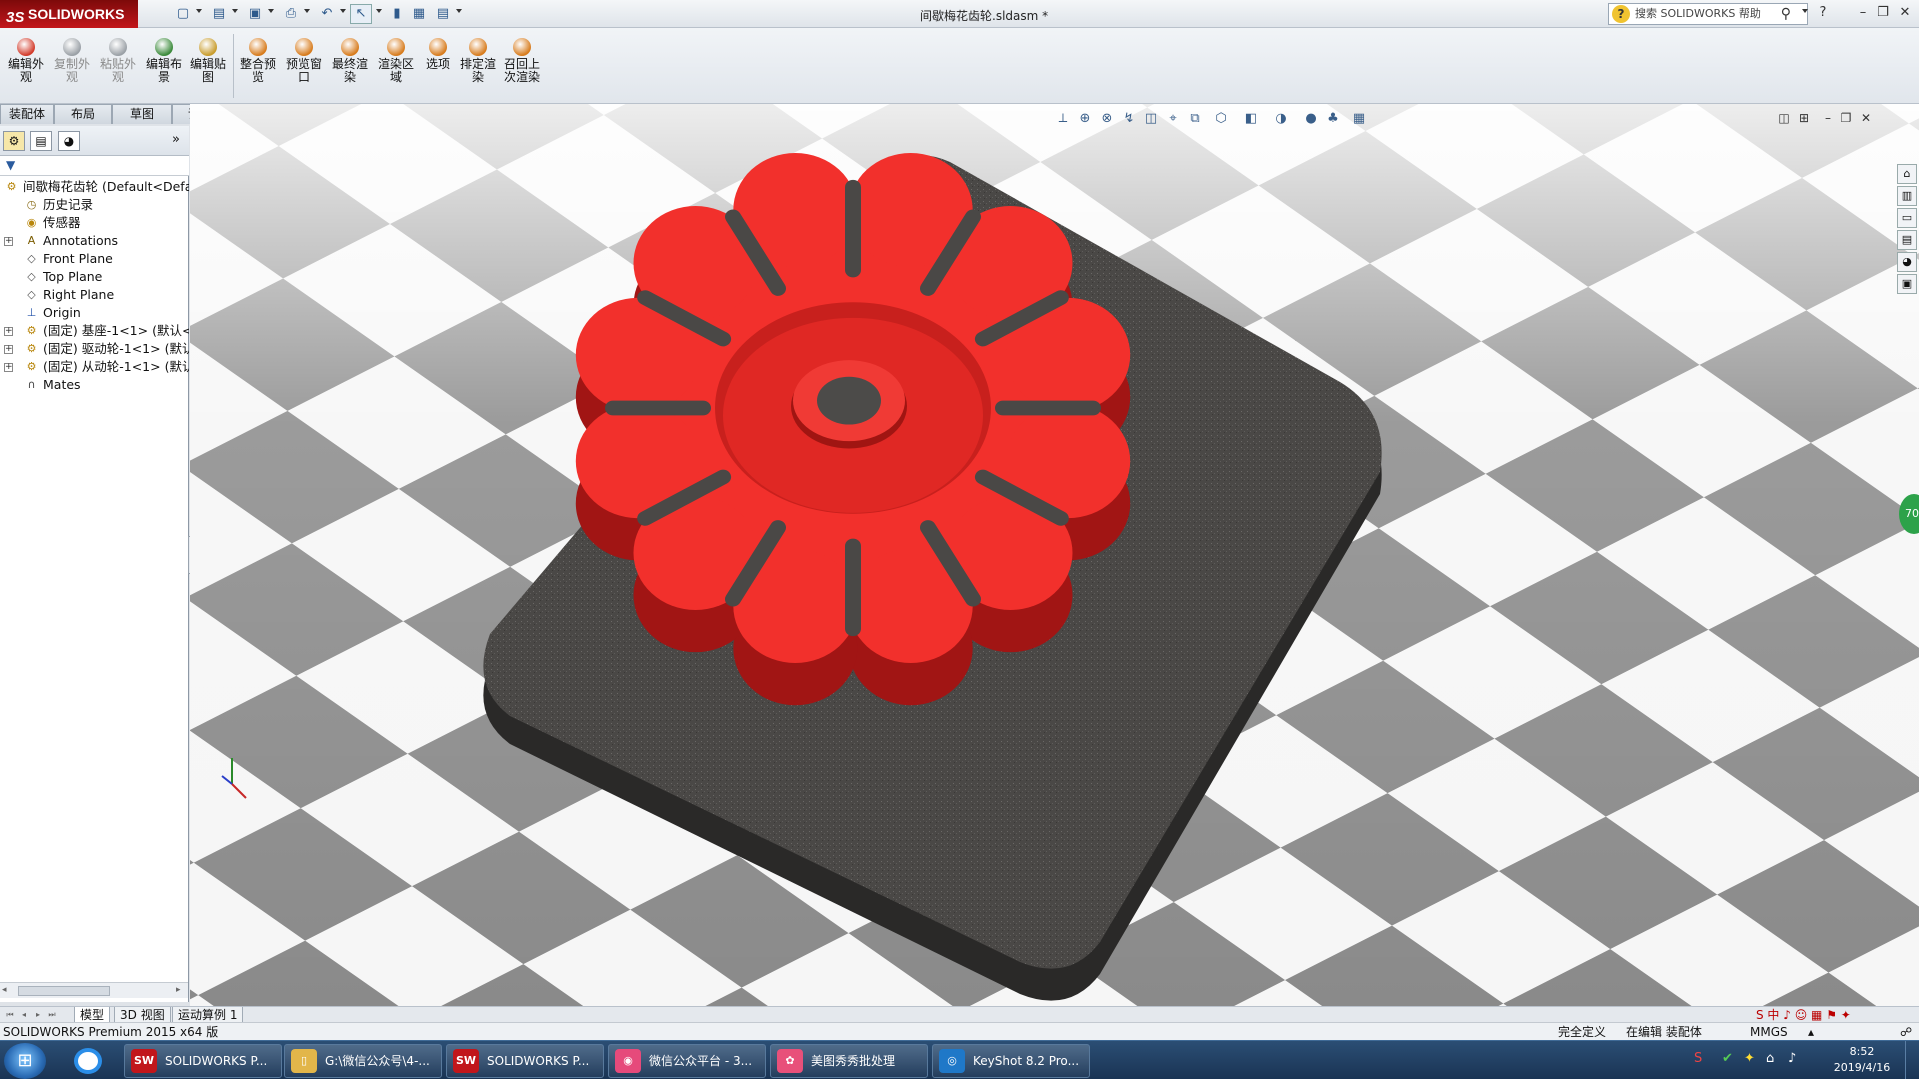  I want to click on file-explorer-icon: ▭, so click(1907, 218).